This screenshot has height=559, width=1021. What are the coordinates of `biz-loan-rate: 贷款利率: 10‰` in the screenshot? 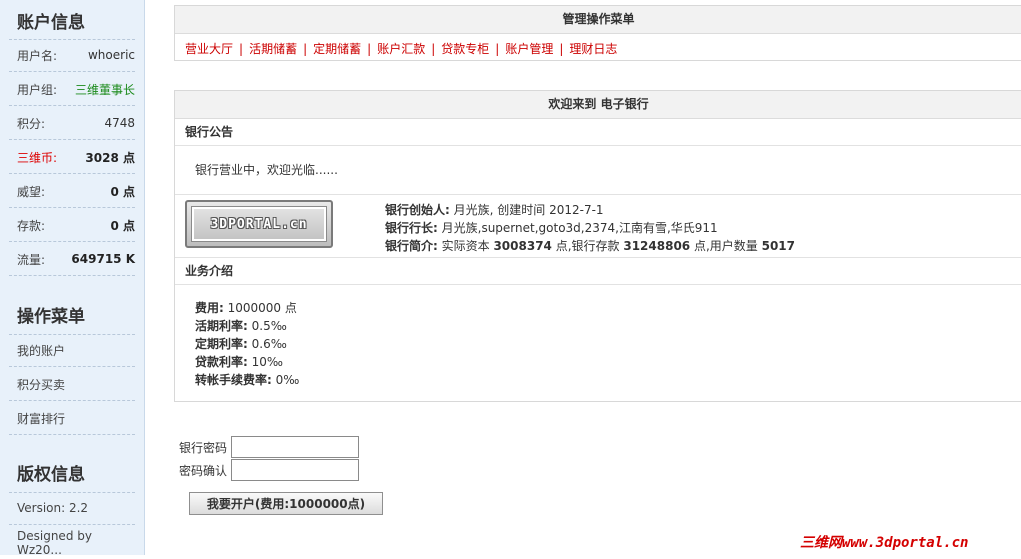 It's located at (608, 362).